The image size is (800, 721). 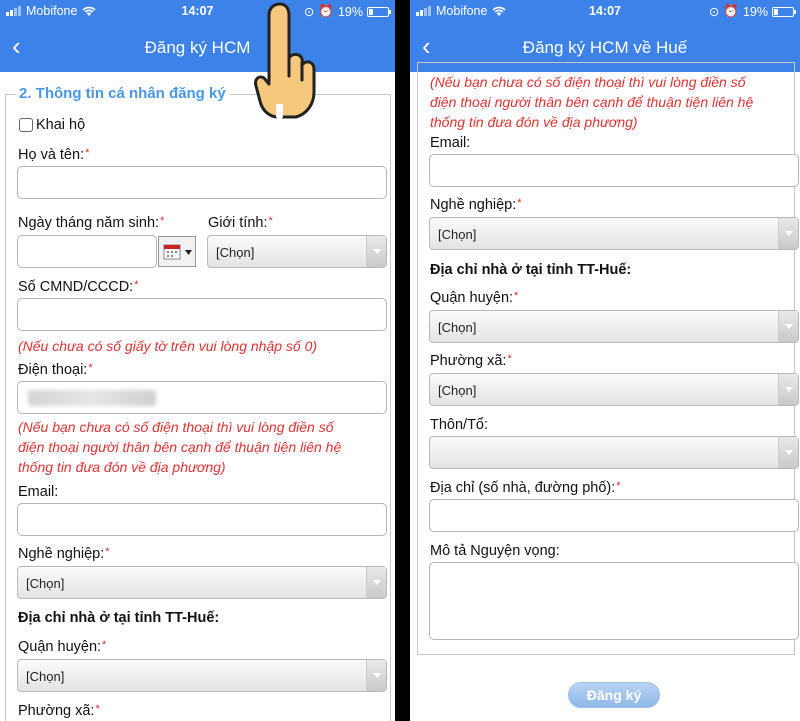 I want to click on dien-thoai-text: Điện thoại:, so click(x=53, y=370).